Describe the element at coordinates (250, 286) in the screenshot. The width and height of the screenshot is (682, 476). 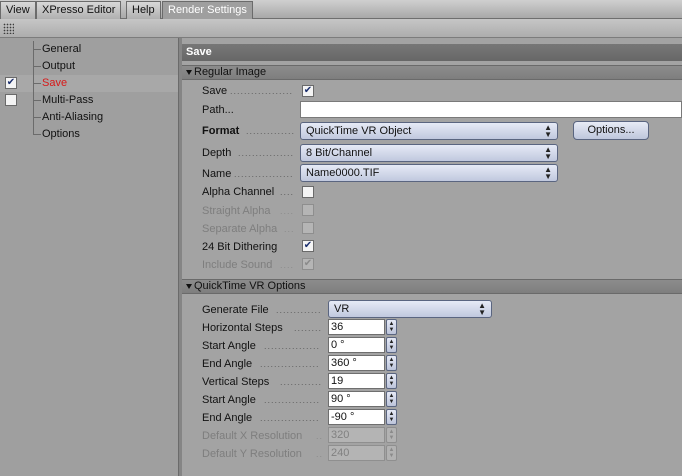
I see `section-title: QuickTime VR Options` at that location.